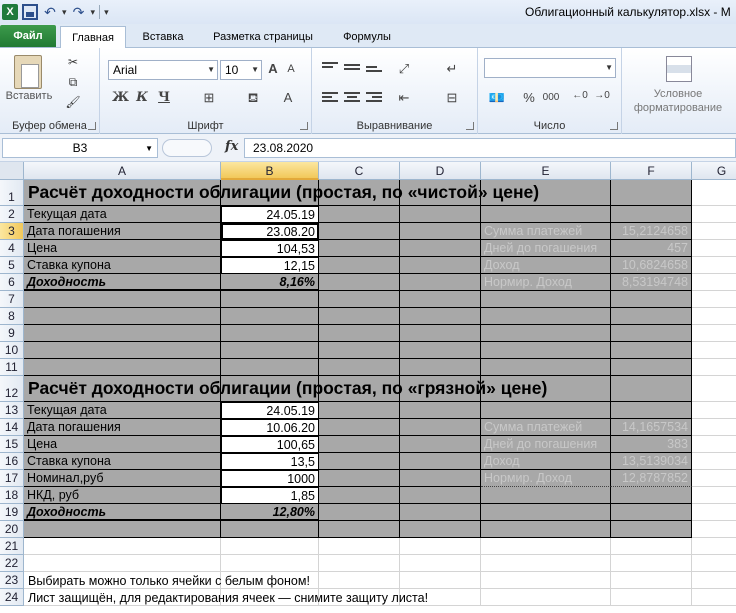 The height and width of the screenshot is (613, 736). What do you see at coordinates (73, 102) in the screenshot?
I see `format-painter-button: 🖌` at bounding box center [73, 102].